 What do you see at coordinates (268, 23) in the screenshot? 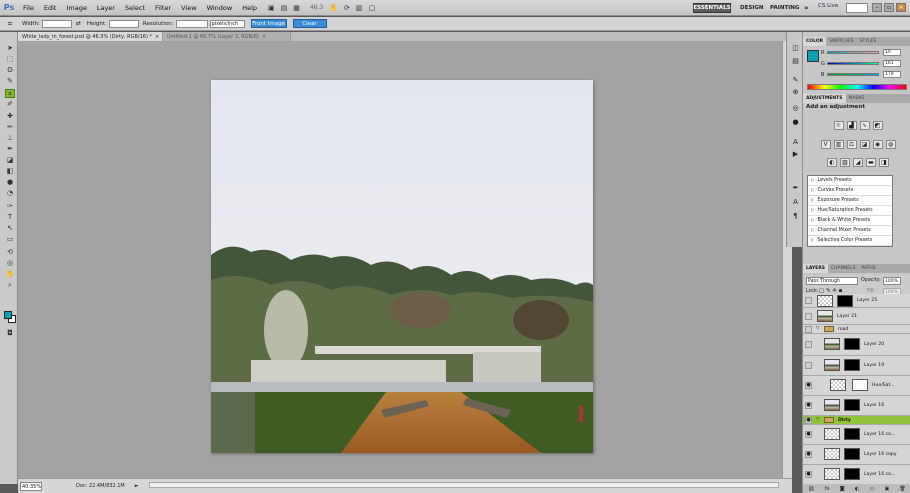
I see `front-image-button: Front Image` at bounding box center [268, 23].